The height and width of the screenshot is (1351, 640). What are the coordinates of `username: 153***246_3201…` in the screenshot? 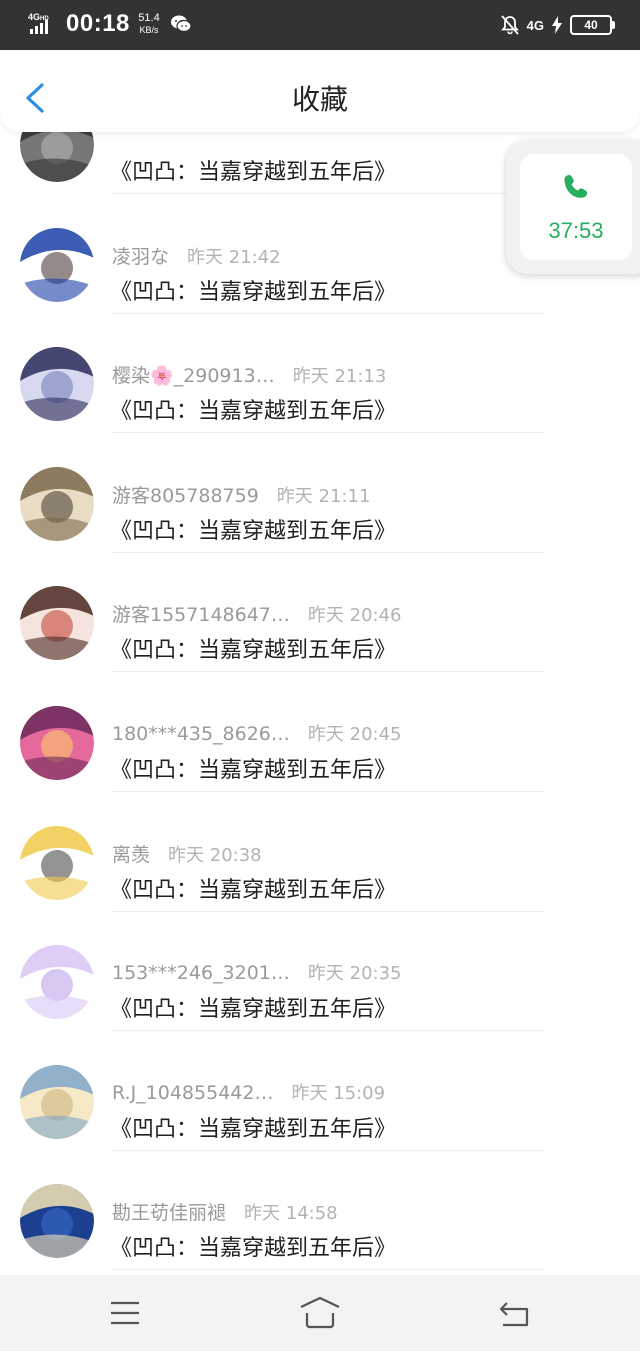 It's located at (201, 973).